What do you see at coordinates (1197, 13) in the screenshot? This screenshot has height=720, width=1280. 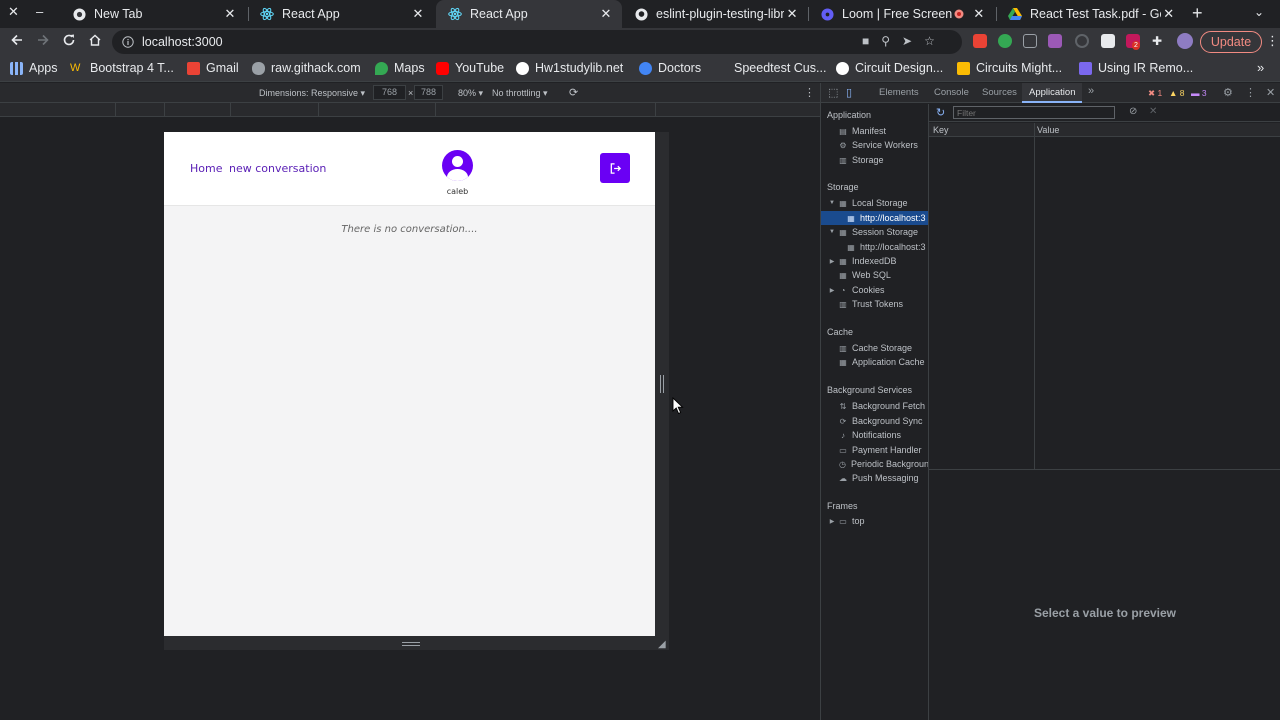 I see `new-tab-plus-icon: +` at bounding box center [1197, 13].